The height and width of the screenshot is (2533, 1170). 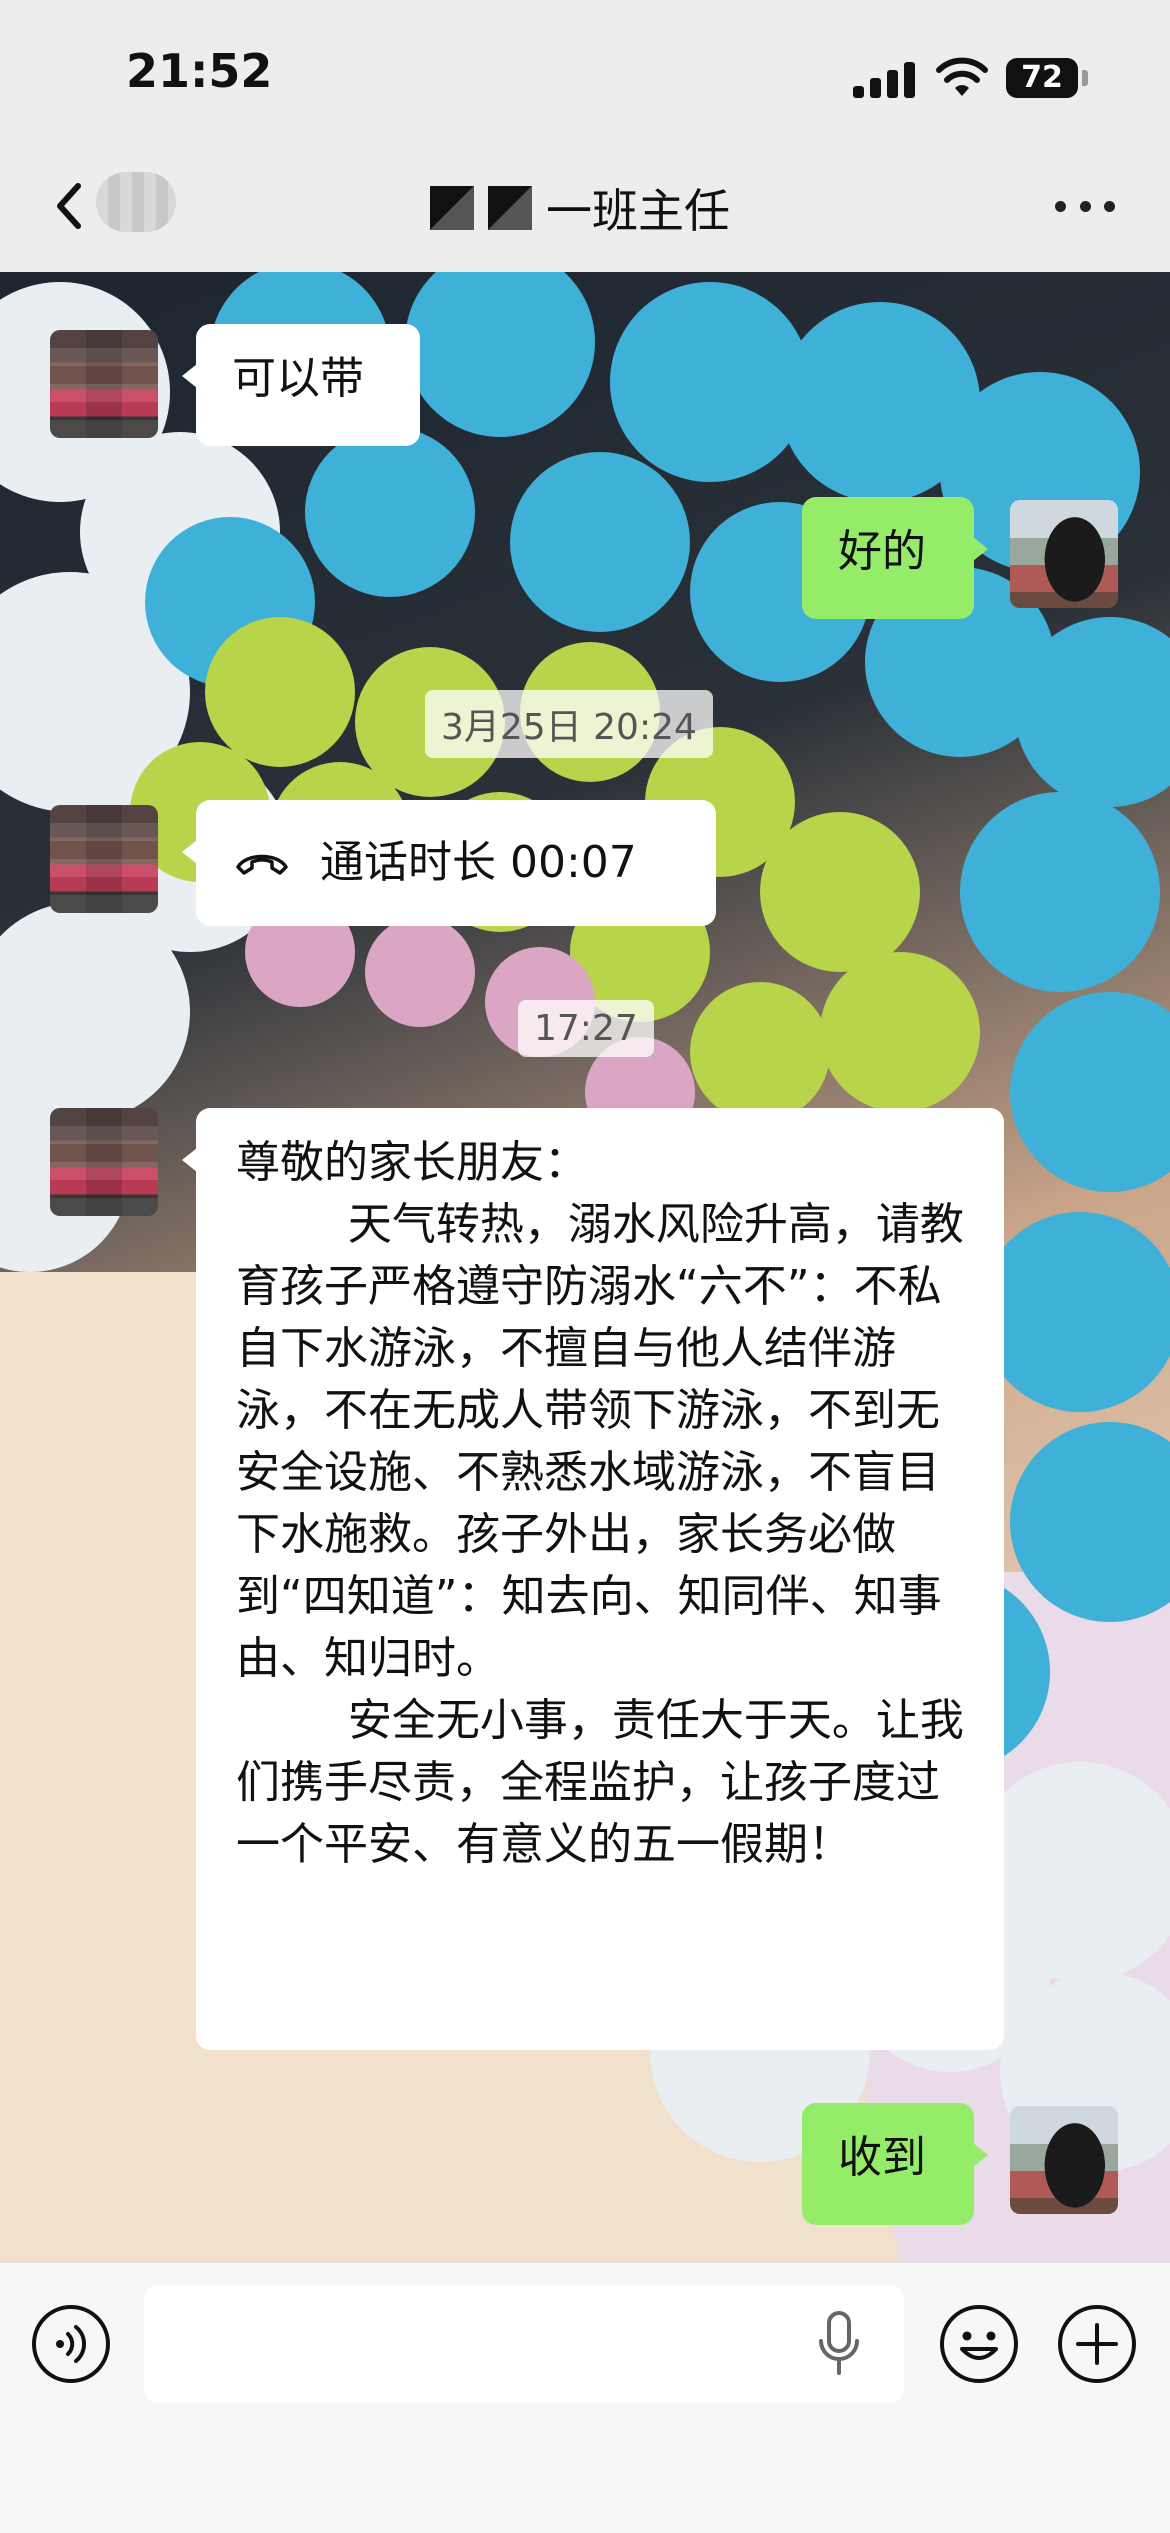 I want to click on unread-count-badge, so click(x=136, y=202).